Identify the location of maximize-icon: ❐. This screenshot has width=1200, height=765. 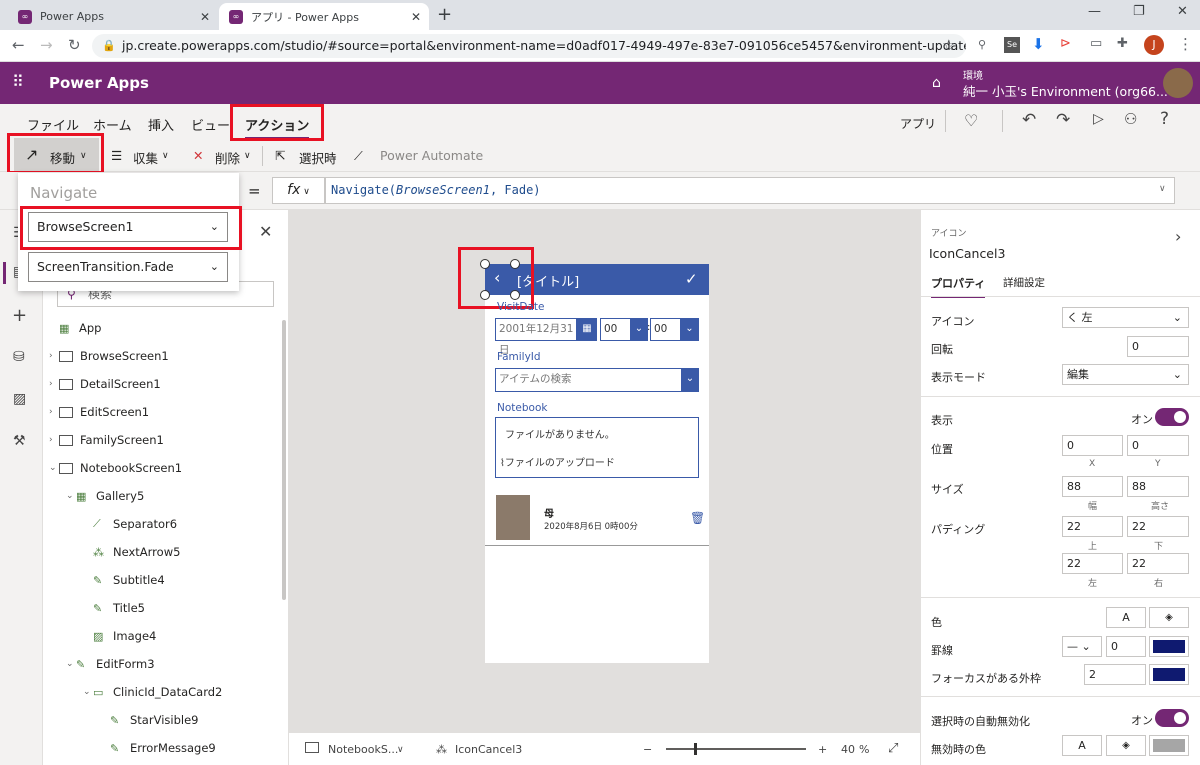
(1139, 11).